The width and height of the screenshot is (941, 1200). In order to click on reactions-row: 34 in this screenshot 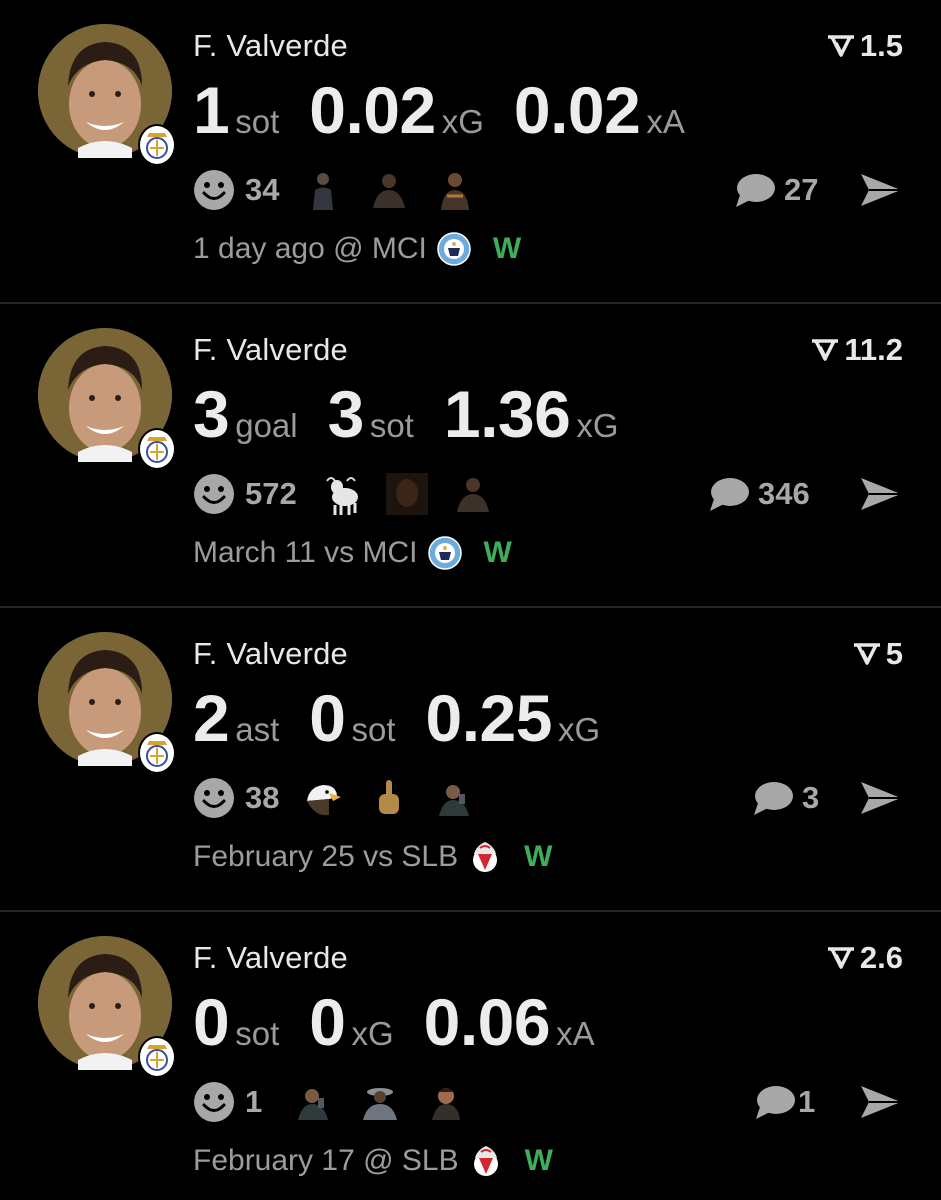, I will do `click(346, 190)`.